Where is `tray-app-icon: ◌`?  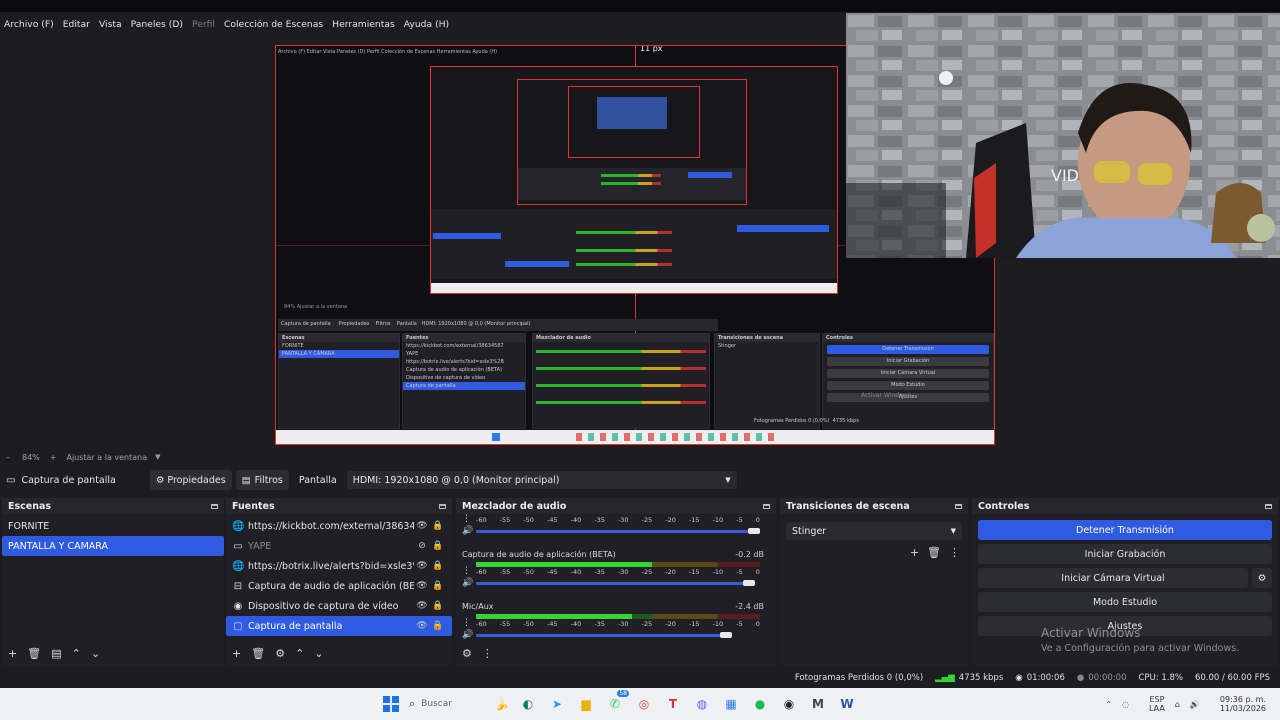 tray-app-icon: ◌ is located at coordinates (1125, 704).